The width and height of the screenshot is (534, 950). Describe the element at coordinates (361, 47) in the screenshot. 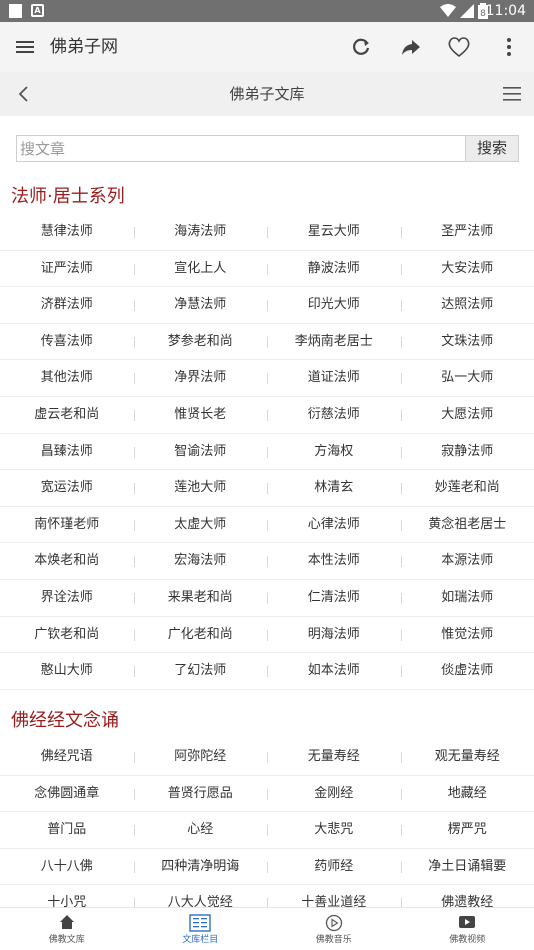

I see `refresh-icon` at that location.